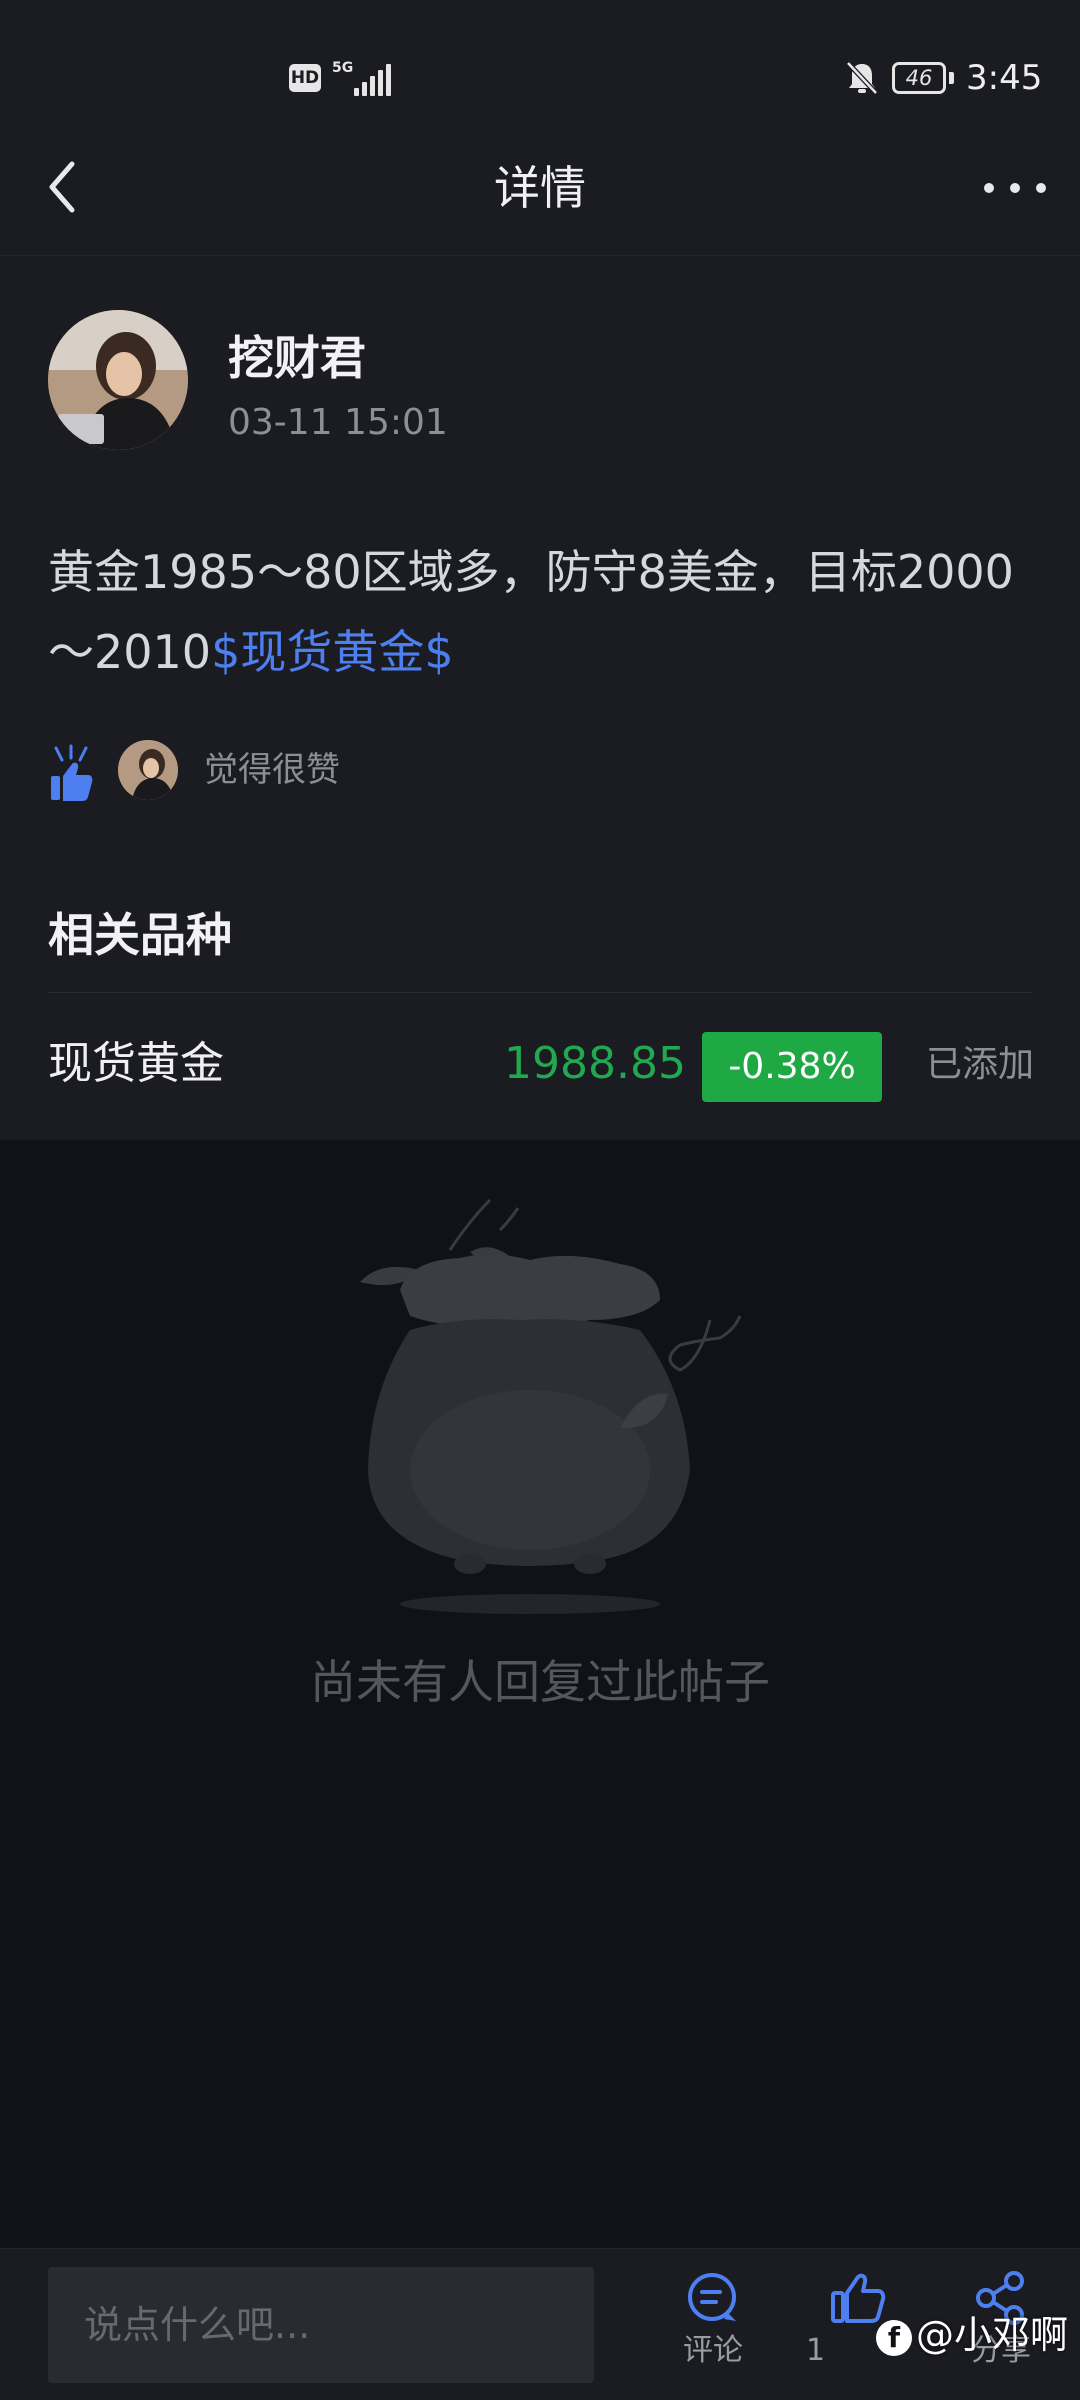 The height and width of the screenshot is (2400, 1080). What do you see at coordinates (272, 770) in the screenshot?
I see `like-summary: 觉得很赞` at bounding box center [272, 770].